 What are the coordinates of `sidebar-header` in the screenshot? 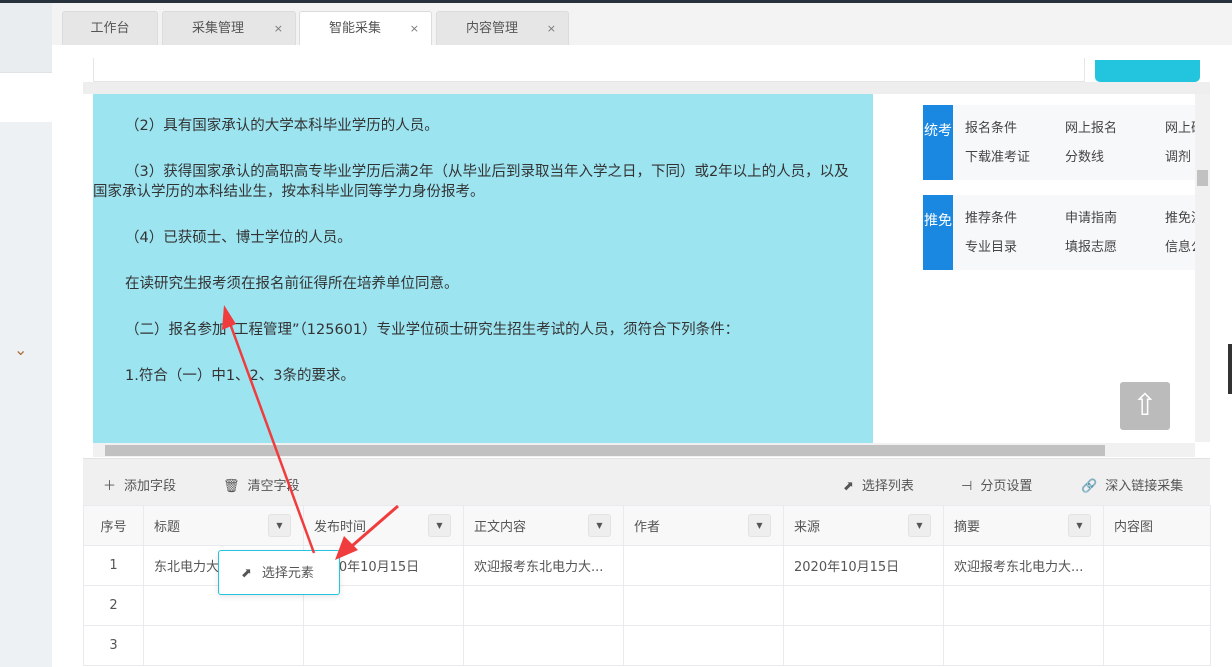 It's located at (26, 37).